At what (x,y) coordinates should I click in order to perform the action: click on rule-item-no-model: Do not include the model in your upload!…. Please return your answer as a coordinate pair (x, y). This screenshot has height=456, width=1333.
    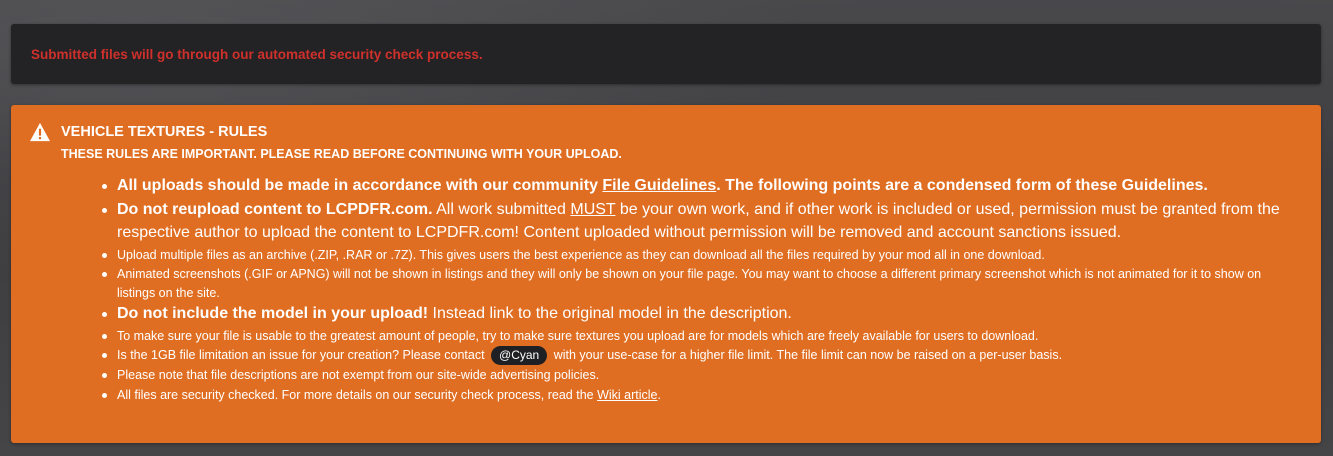
    Looking at the image, I should click on (693, 314).